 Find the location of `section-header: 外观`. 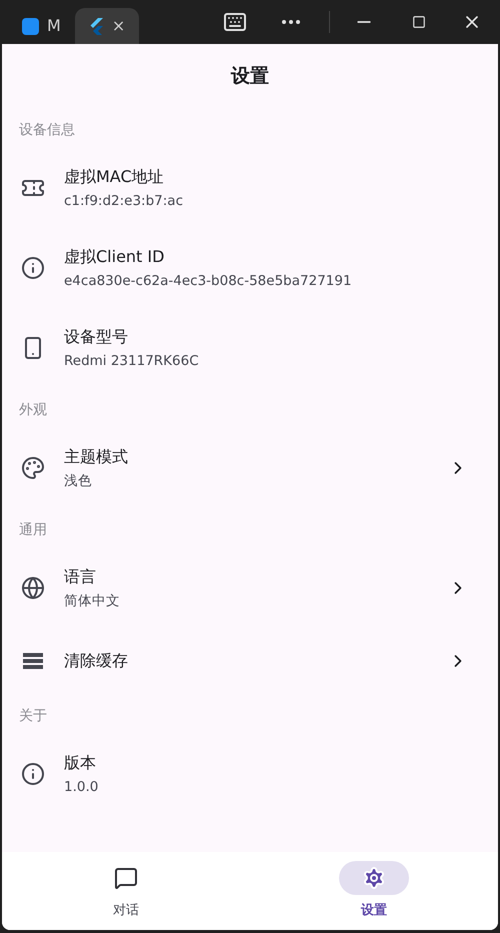

section-header: 外观 is located at coordinates (33, 410).